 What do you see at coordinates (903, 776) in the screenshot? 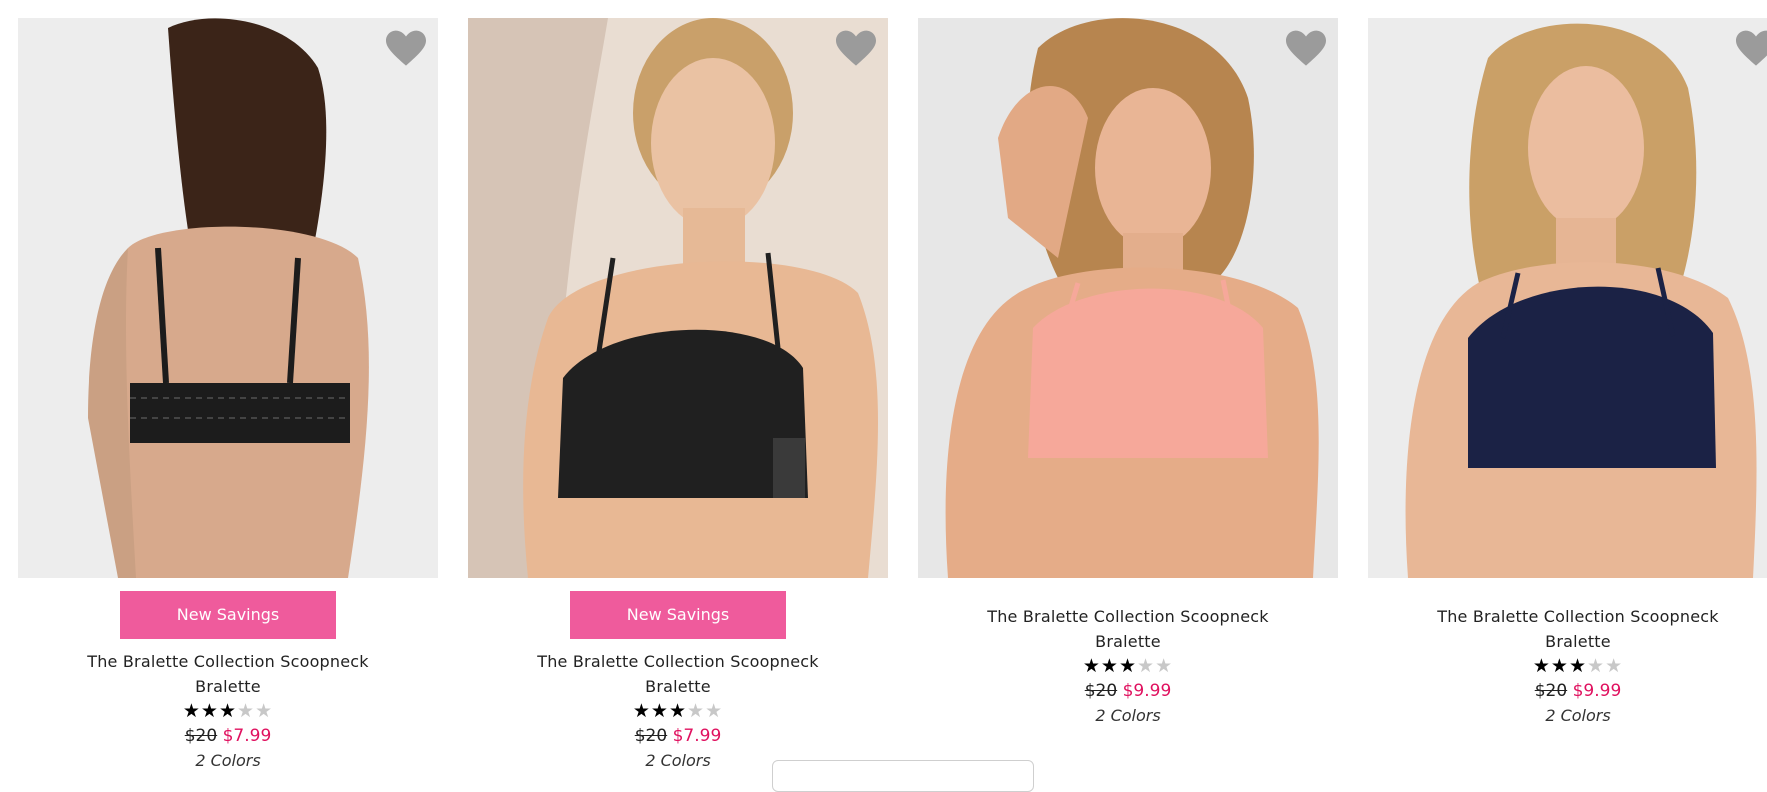
I see `popup-panel` at bounding box center [903, 776].